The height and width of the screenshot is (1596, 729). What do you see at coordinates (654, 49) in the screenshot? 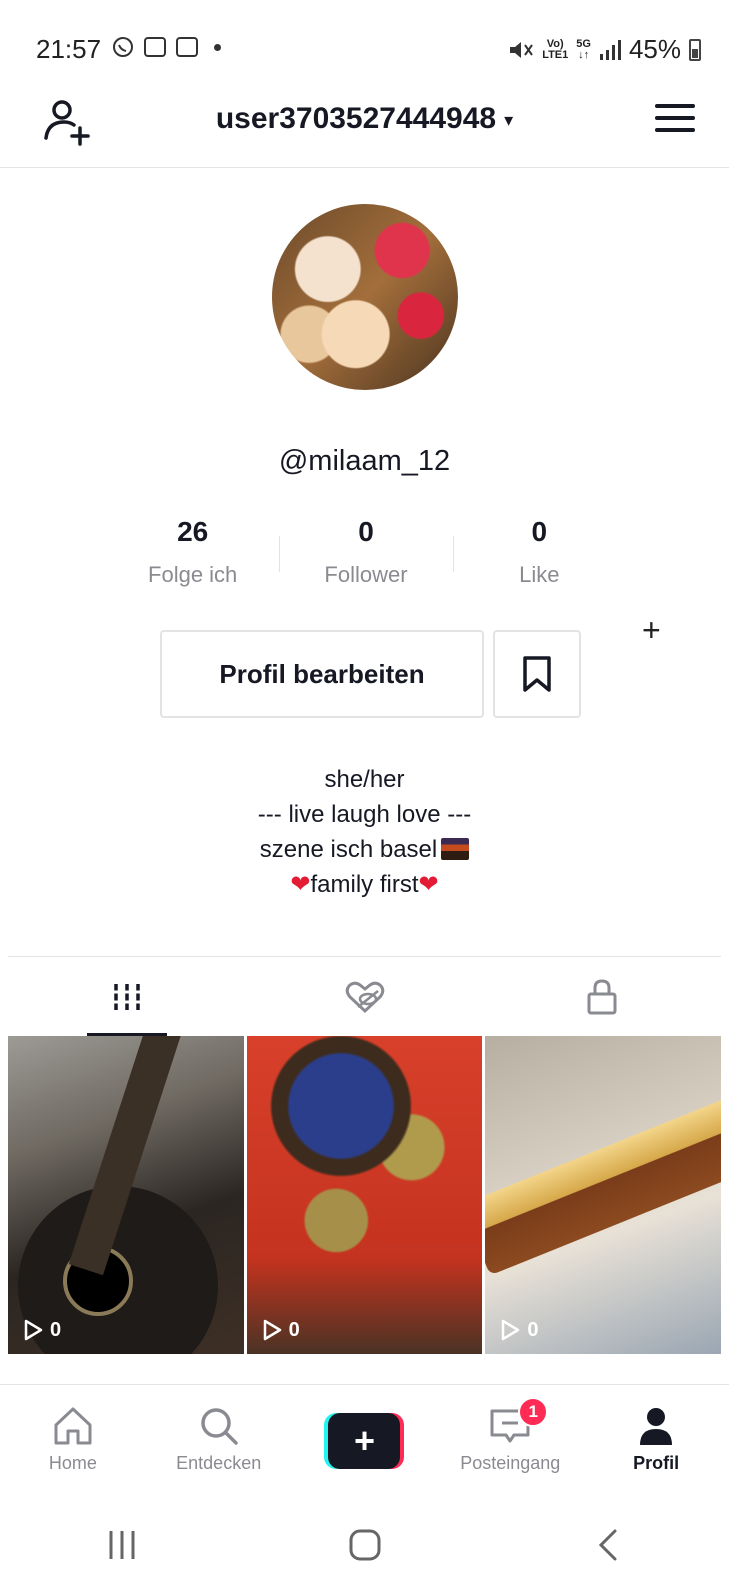
I see `battery-percent: 45%` at bounding box center [654, 49].